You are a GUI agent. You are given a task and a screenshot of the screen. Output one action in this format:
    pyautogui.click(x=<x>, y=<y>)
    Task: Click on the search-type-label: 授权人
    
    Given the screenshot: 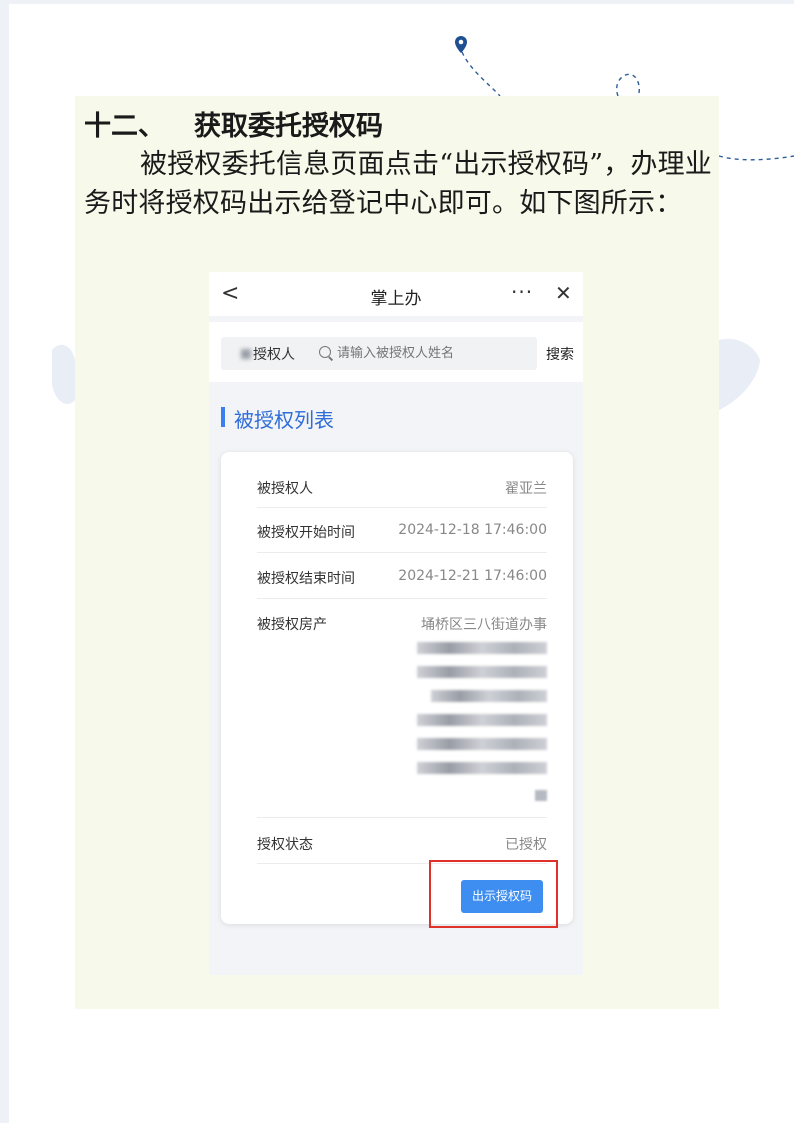 What is the action you would take?
    pyautogui.click(x=274, y=354)
    